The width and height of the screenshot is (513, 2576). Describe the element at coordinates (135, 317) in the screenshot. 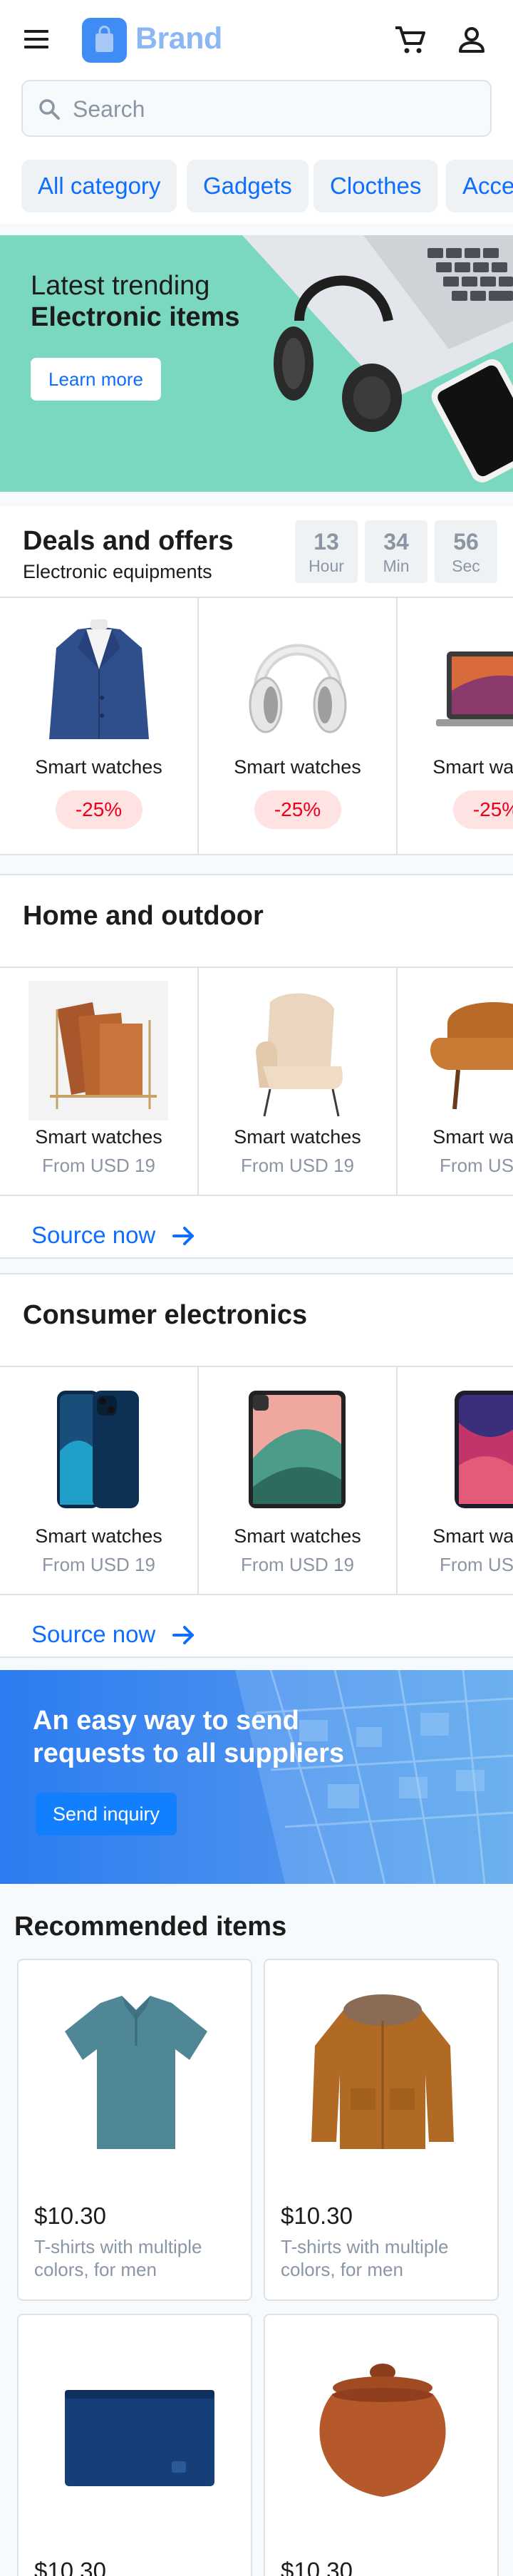

I see `hero-line-2: Electronic items` at that location.